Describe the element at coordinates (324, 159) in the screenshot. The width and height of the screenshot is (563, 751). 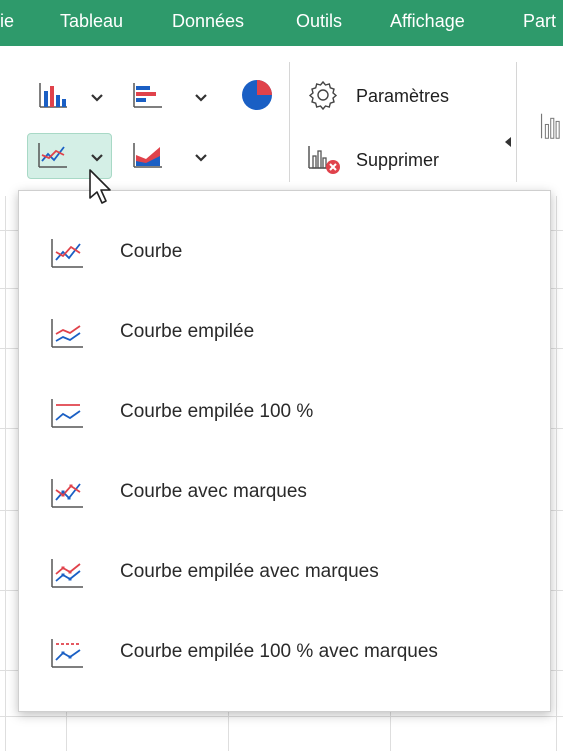
I see `delete-chart-icon` at that location.